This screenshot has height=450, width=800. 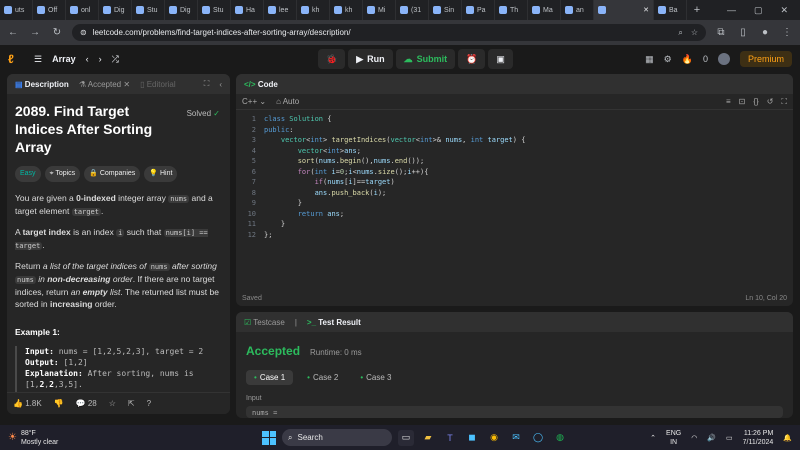 I want to click on tray-expand-icon: ⌃, so click(x=653, y=438).